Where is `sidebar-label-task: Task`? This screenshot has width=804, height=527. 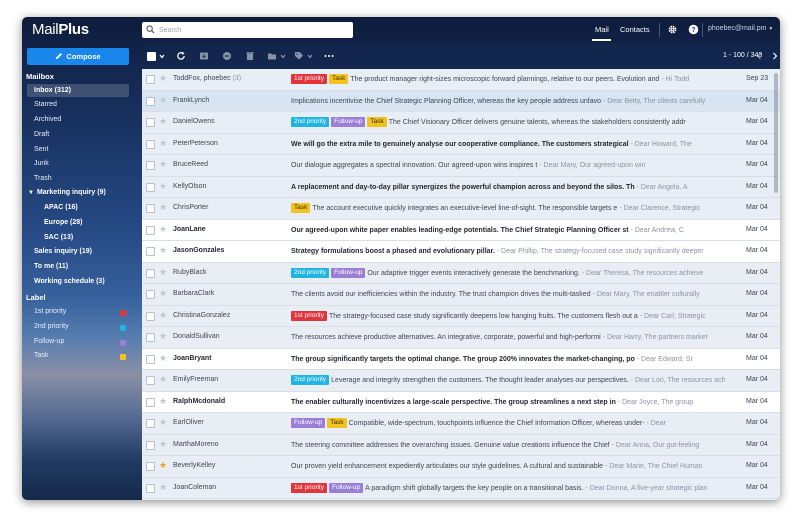
sidebar-label-task: Task is located at coordinates (41, 355).